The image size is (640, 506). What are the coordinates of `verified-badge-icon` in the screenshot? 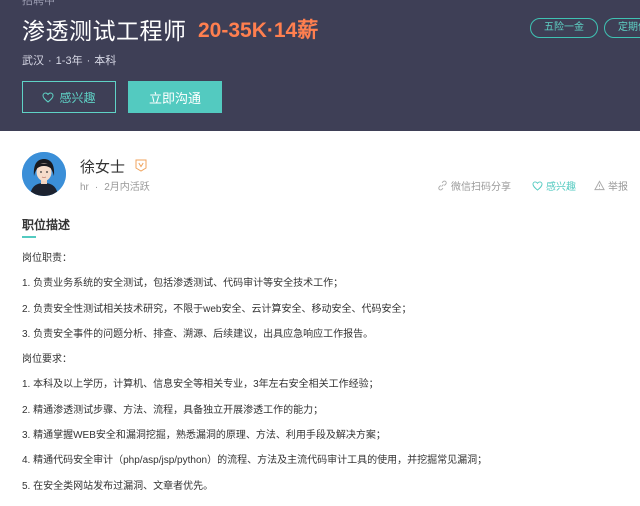 It's located at (141, 165).